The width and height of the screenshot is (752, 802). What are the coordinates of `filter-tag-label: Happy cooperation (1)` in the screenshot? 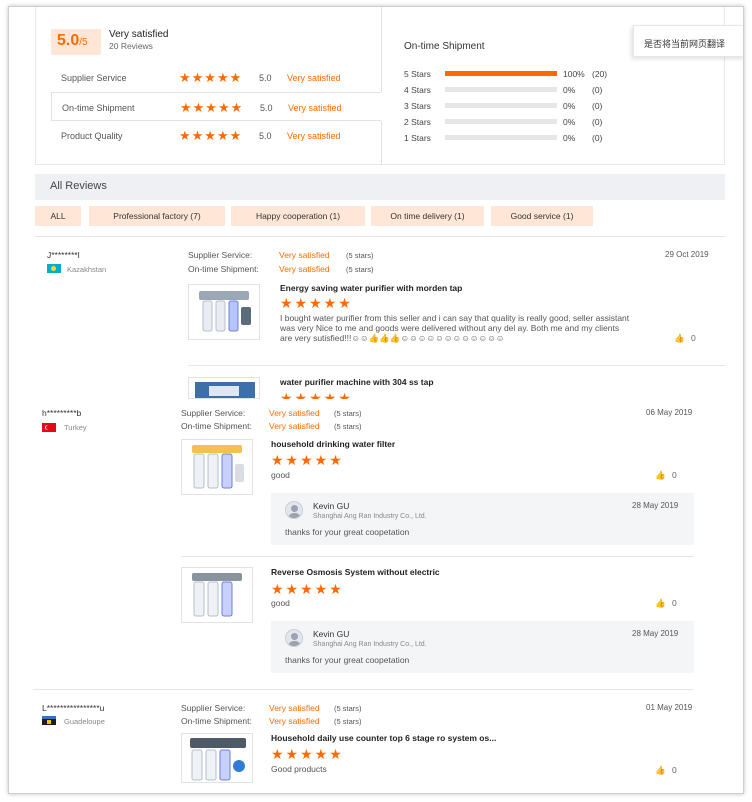 It's located at (298, 216).